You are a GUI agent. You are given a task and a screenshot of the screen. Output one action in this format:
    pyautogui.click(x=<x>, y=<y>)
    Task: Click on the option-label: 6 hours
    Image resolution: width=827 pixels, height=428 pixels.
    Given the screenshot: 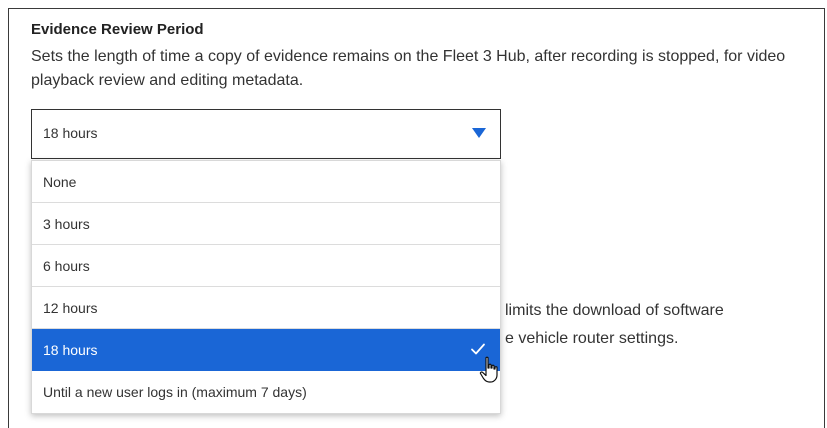 What is the action you would take?
    pyautogui.click(x=66, y=266)
    